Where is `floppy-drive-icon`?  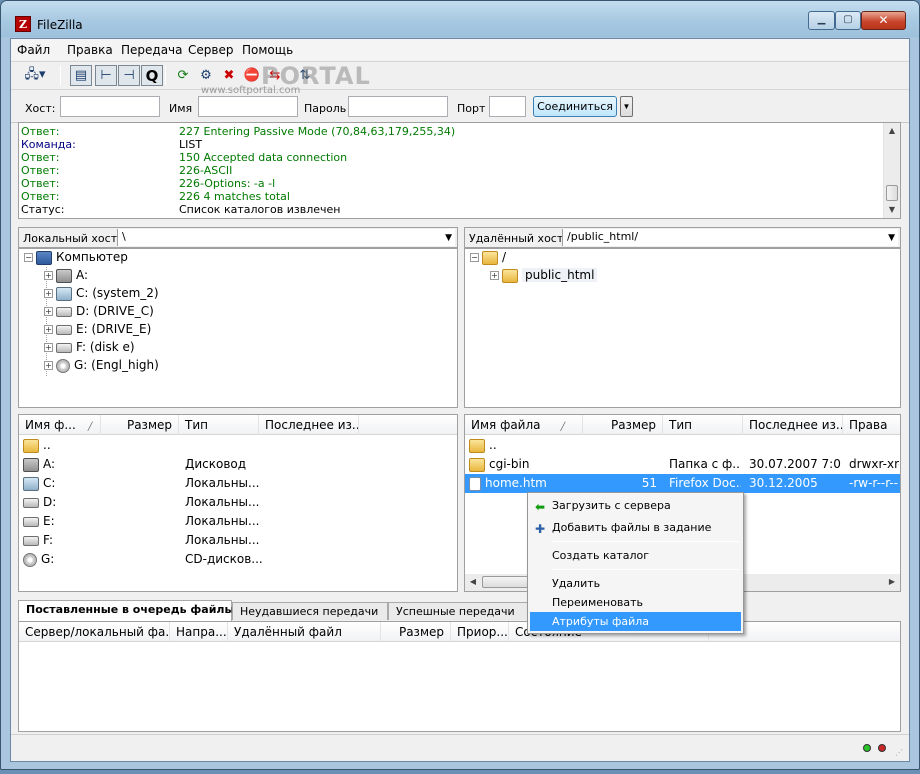 floppy-drive-icon is located at coordinates (64, 275).